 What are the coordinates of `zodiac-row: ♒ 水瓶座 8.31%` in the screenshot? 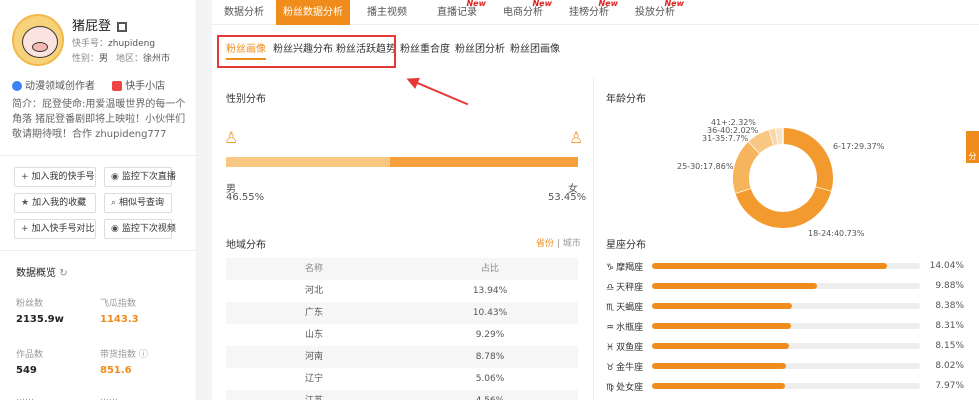 It's located at (786, 326).